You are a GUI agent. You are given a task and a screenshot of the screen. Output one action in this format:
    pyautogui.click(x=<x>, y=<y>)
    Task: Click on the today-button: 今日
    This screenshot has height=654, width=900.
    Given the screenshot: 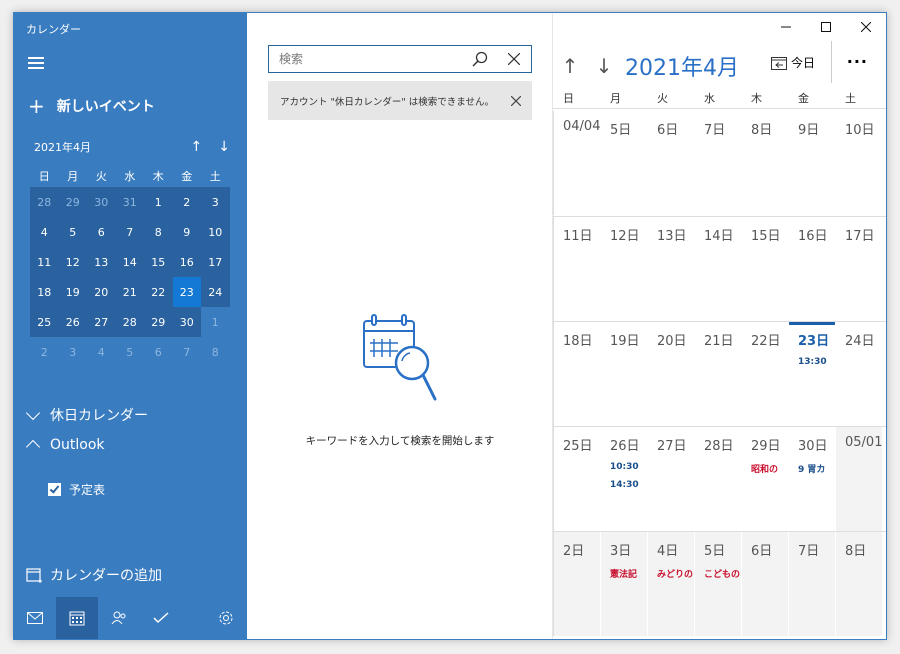 What is the action you would take?
    pyautogui.click(x=793, y=62)
    